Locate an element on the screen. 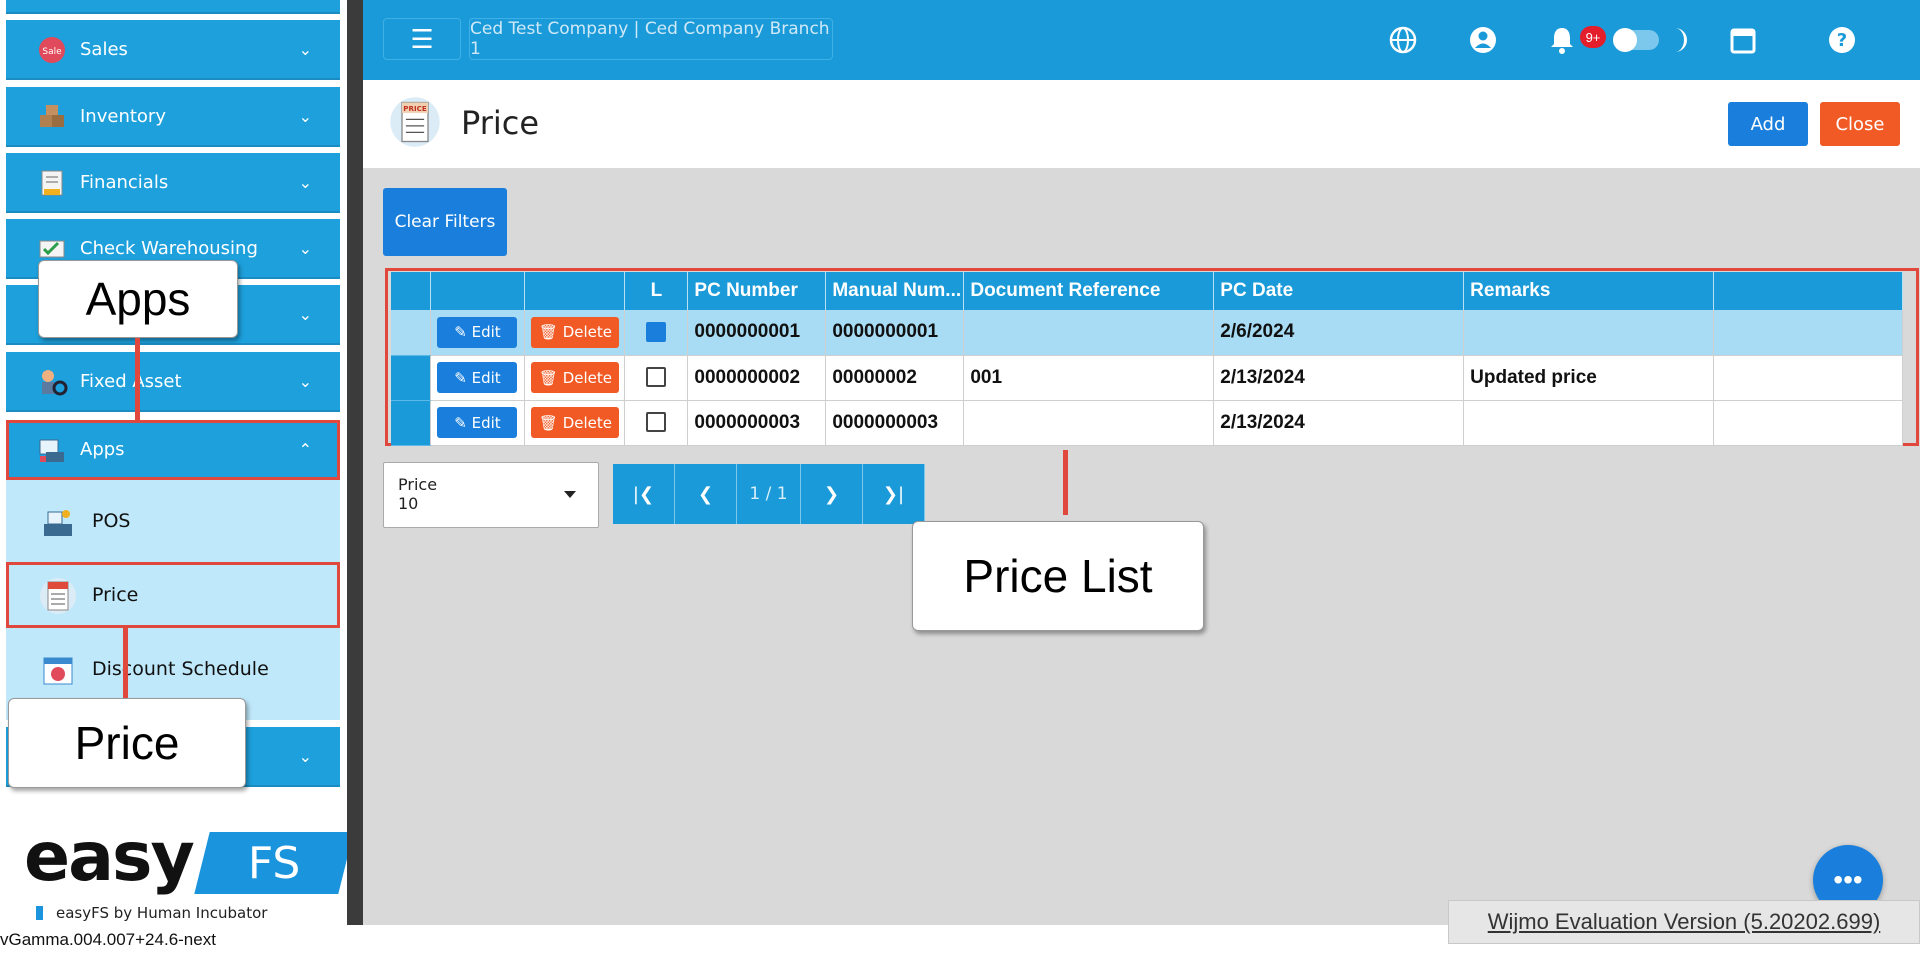  page-size-value: 10 is located at coordinates (408, 503).